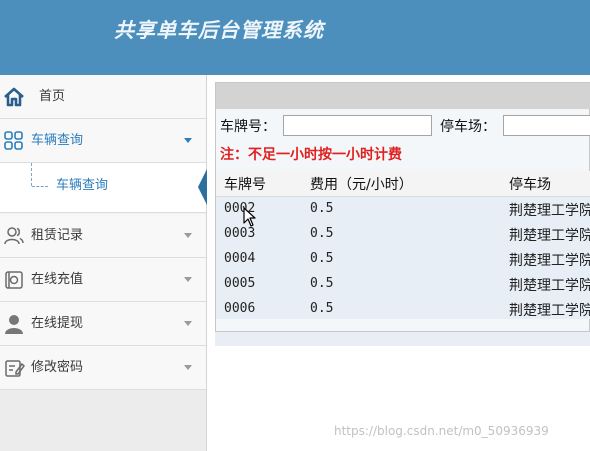  Describe the element at coordinates (468, 127) in the screenshot. I see `parking-lot-label: 停车场：` at that location.